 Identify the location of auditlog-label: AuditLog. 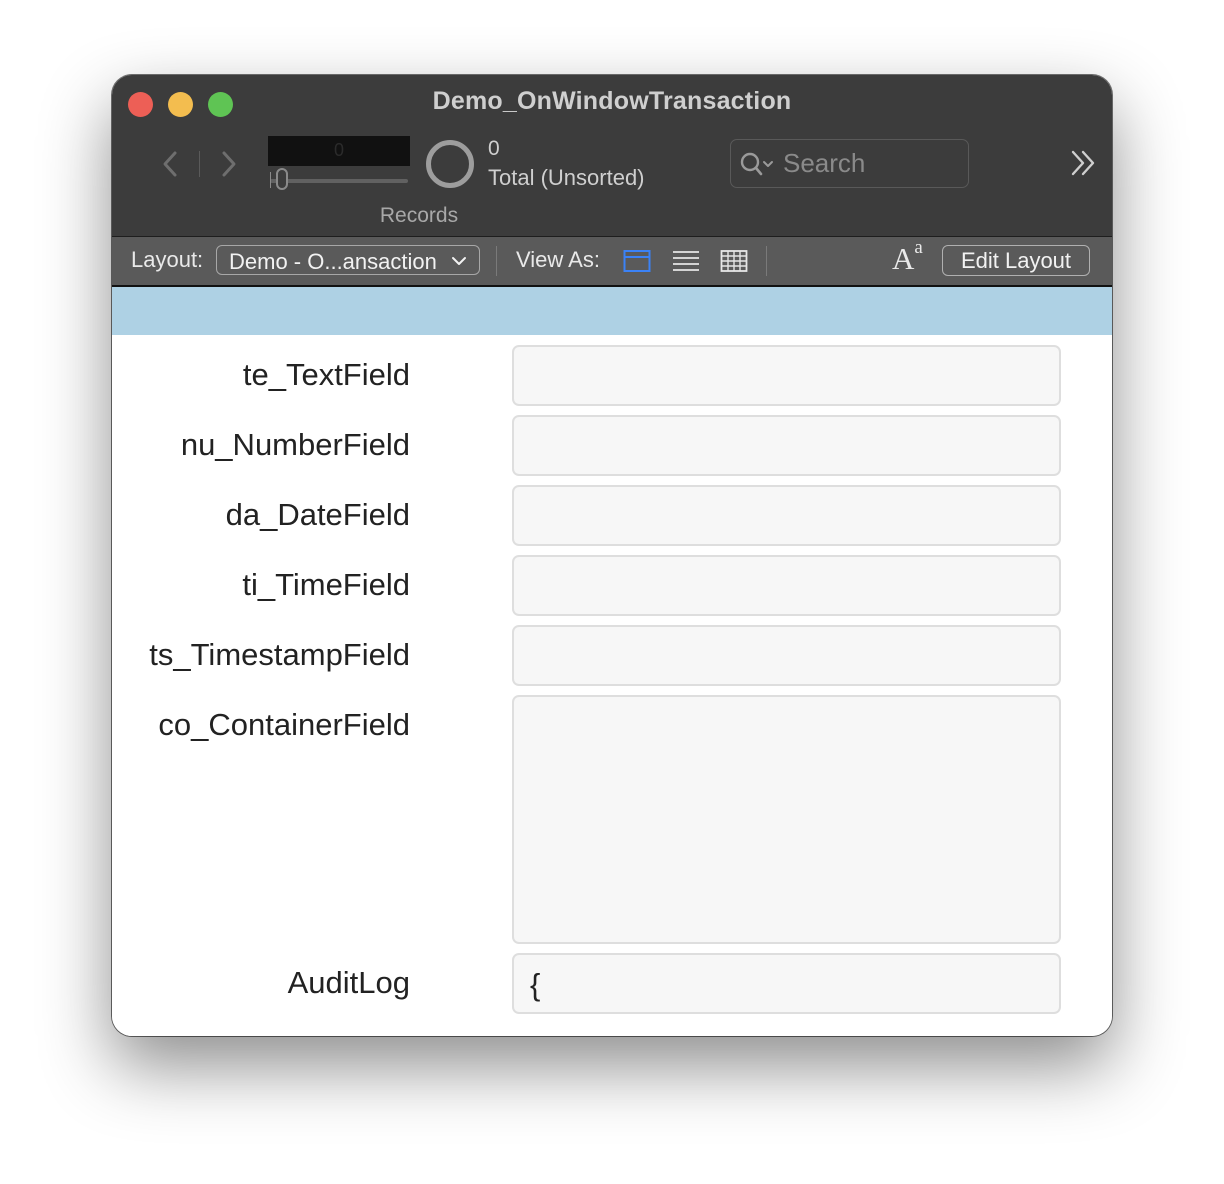
(348, 982).